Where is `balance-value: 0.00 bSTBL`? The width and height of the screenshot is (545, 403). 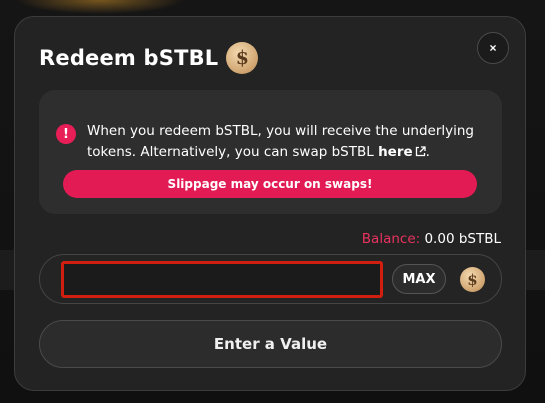
balance-value: 0.00 bSTBL is located at coordinates (462, 239).